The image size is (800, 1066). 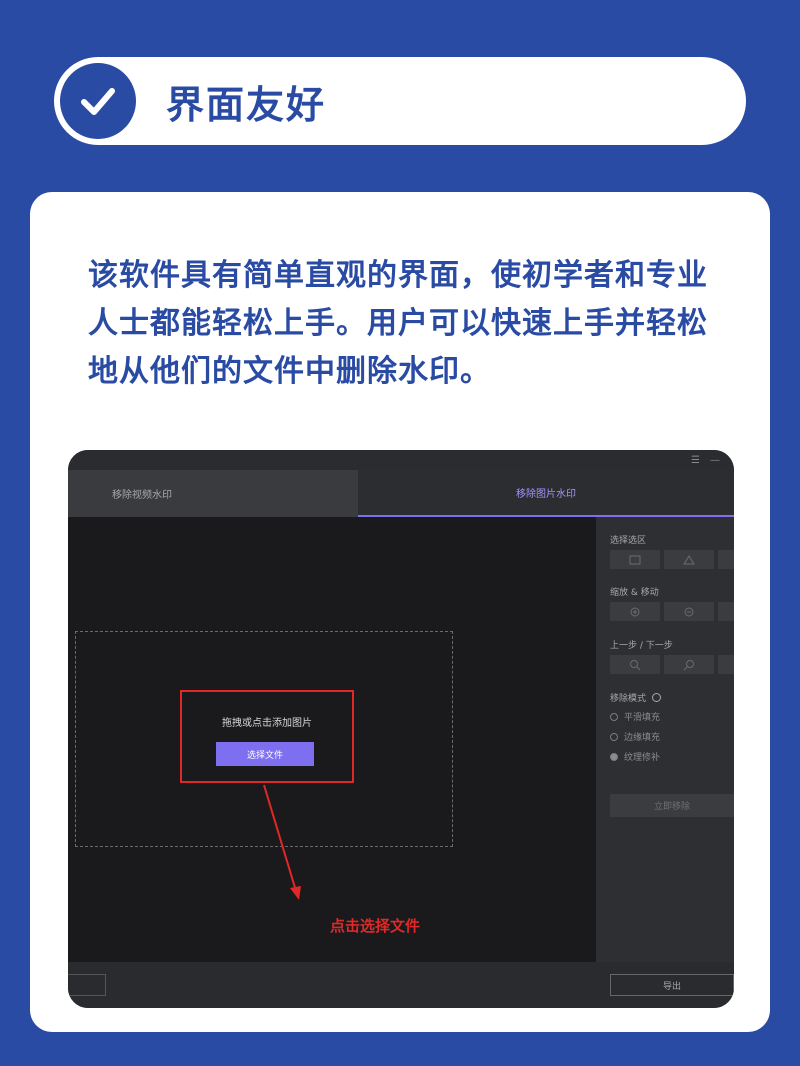 What do you see at coordinates (401, 985) in the screenshot?
I see `bottom-bar: 导出` at bounding box center [401, 985].